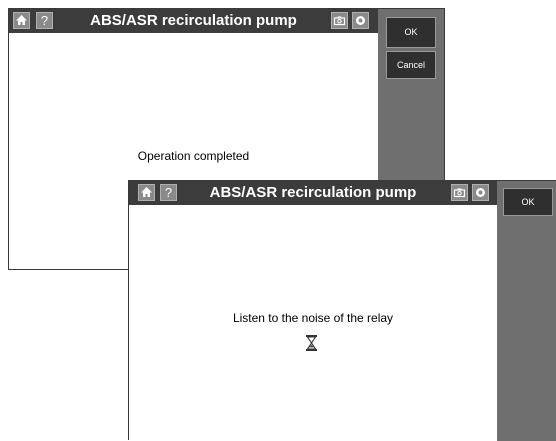 The height and width of the screenshot is (441, 556). I want to click on status-message: Operation completed, so click(193, 156).